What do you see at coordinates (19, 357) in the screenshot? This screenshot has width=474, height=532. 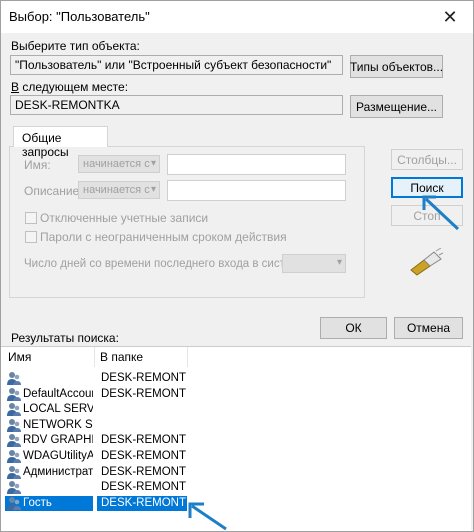 I see `column-header-name: Имя` at bounding box center [19, 357].